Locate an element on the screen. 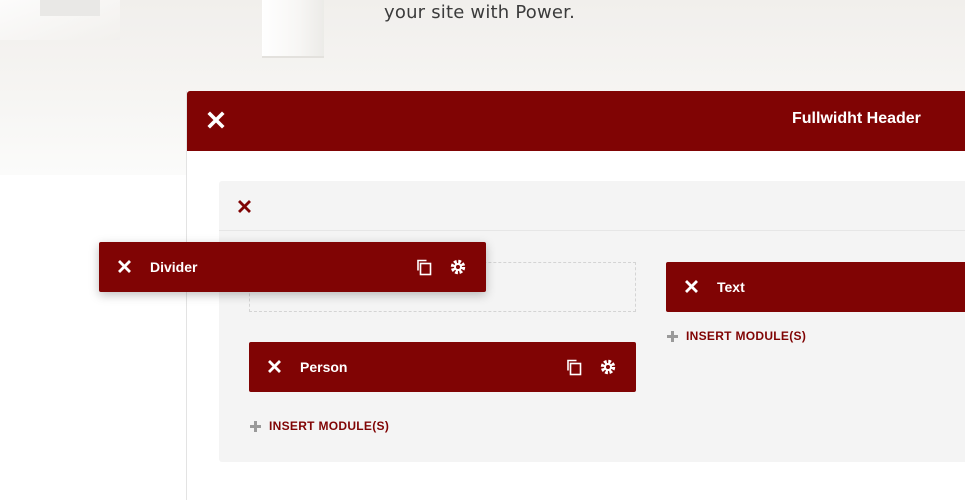 This screenshot has height=500, width=965. module-divider-dragging: Divider is located at coordinates (292, 267).